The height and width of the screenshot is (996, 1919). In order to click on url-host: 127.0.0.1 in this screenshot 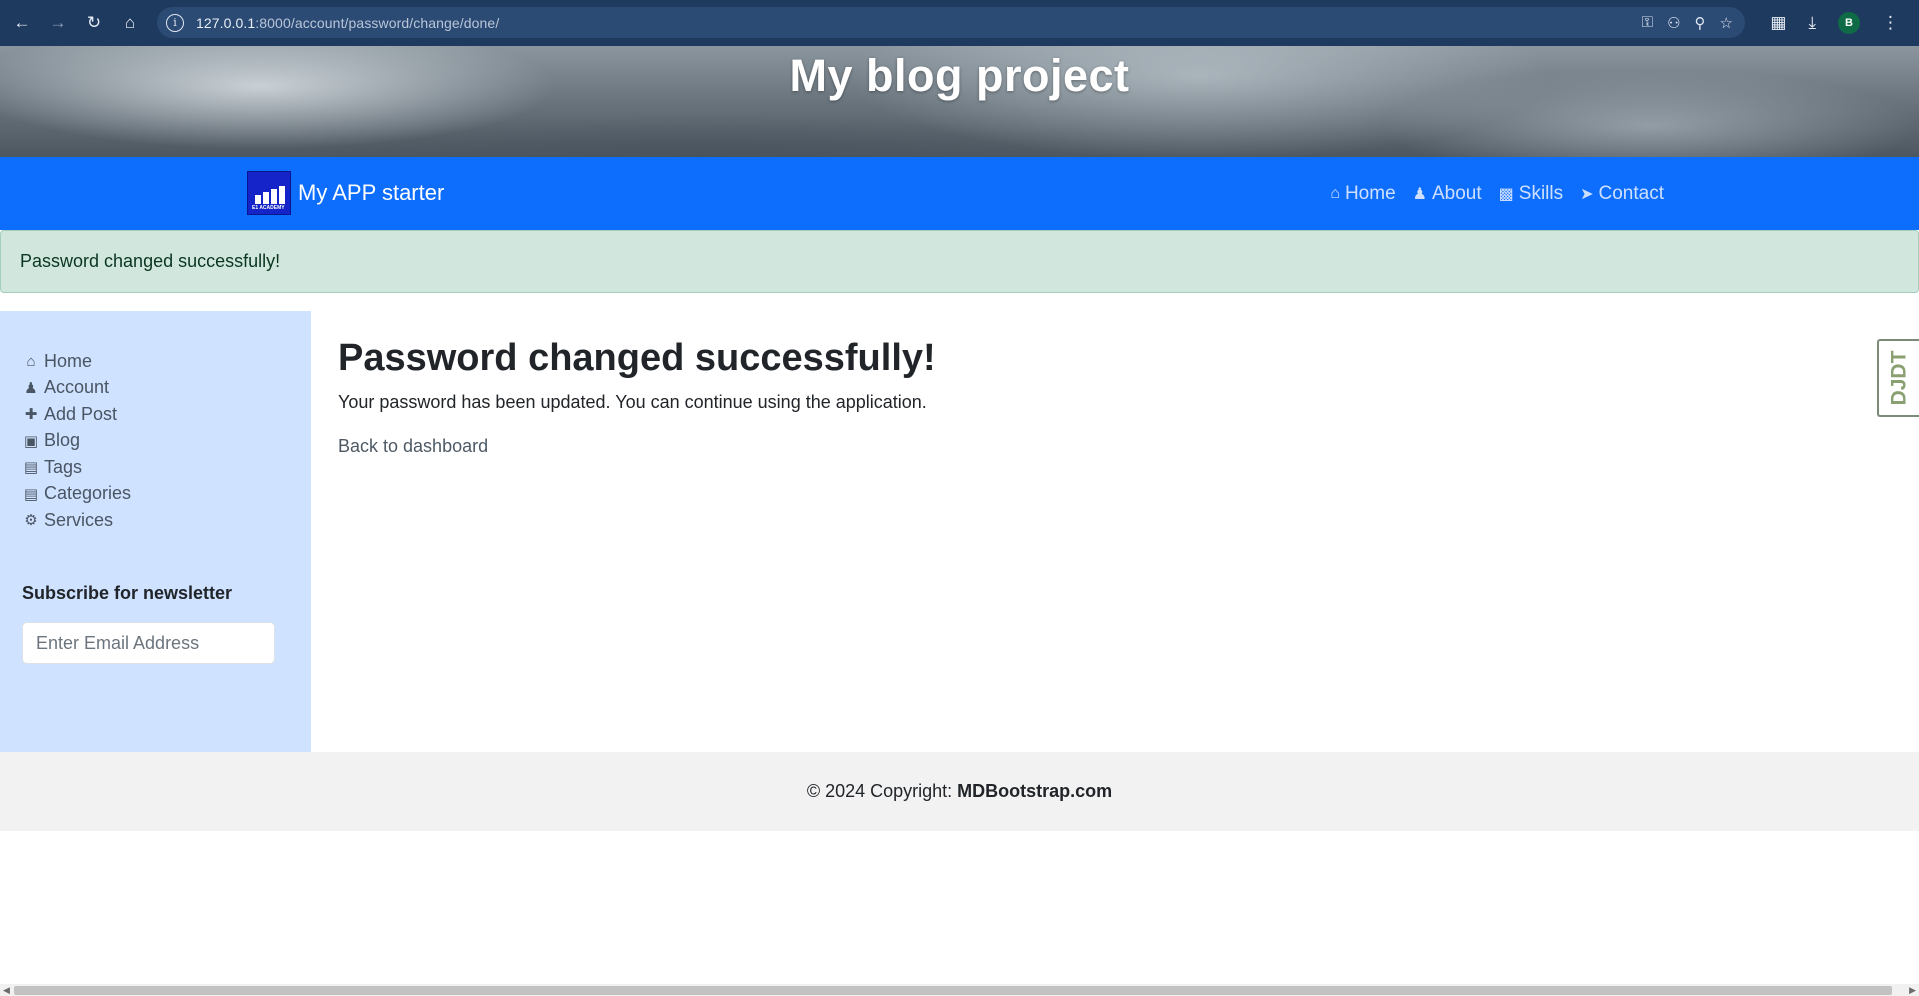, I will do `click(226, 22)`.